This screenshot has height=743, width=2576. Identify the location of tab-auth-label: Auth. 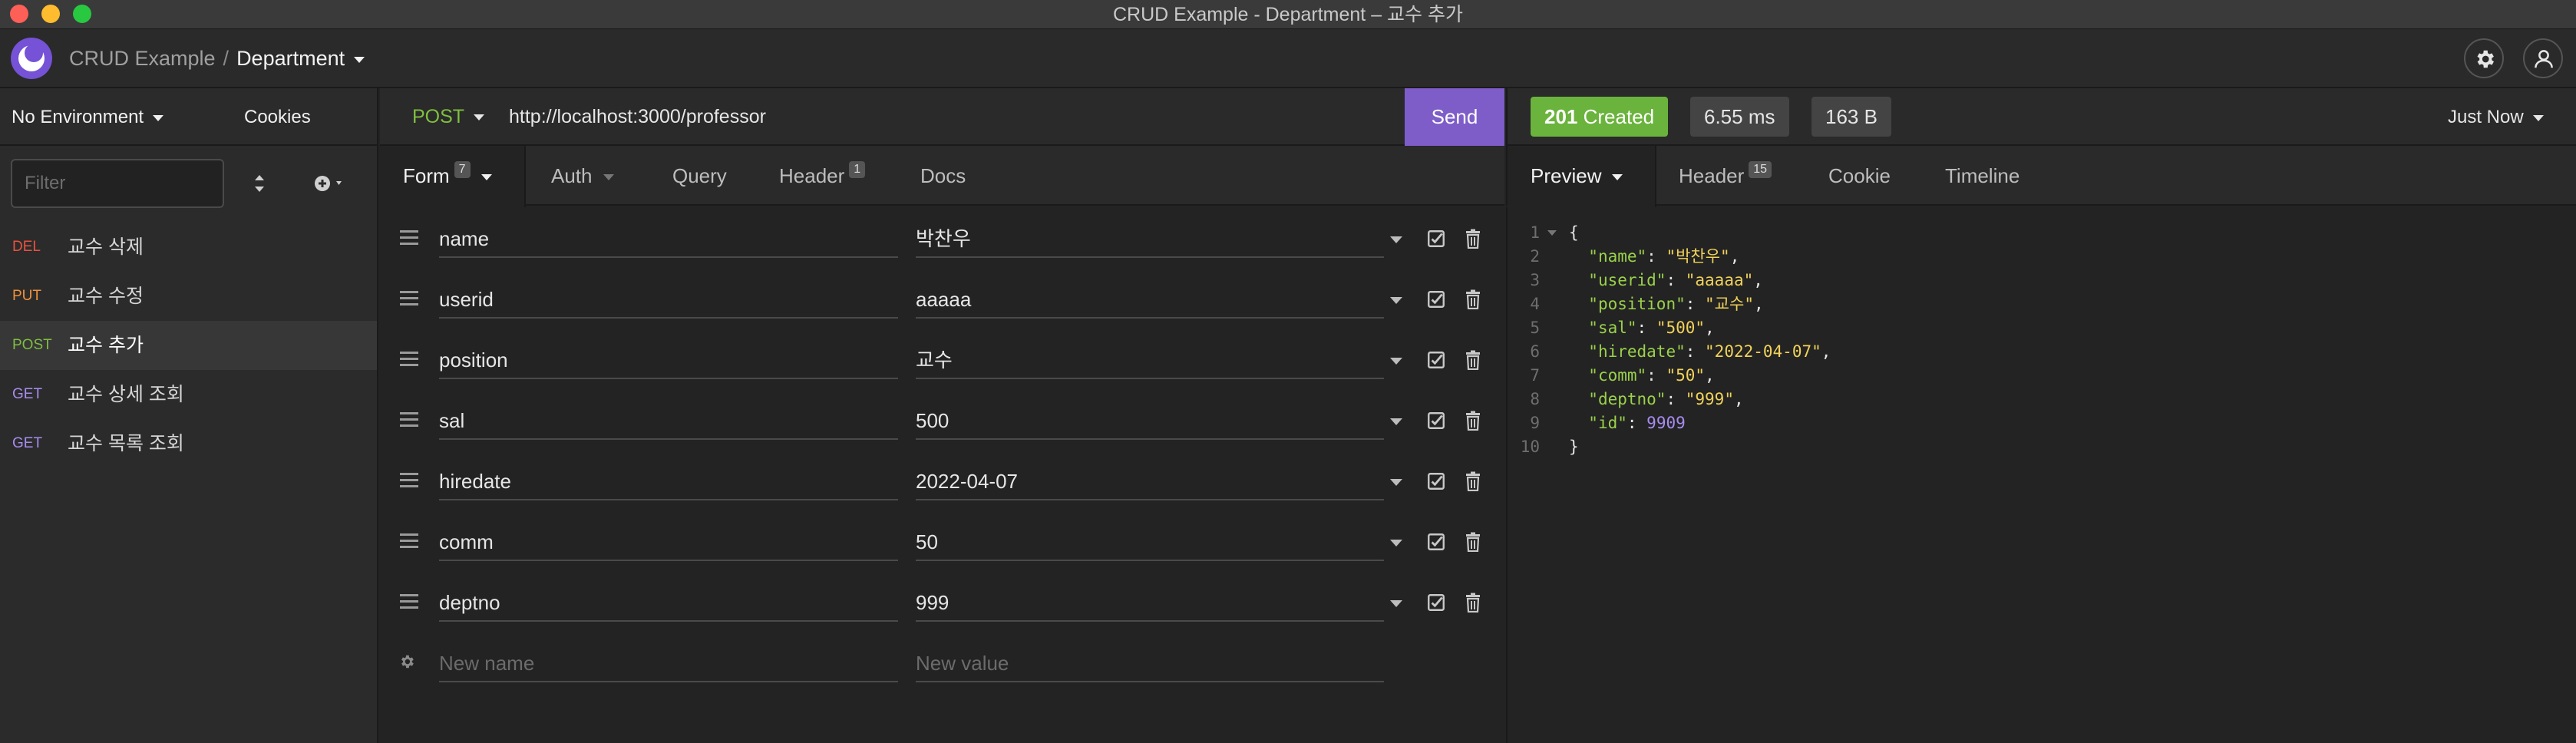
(572, 176).